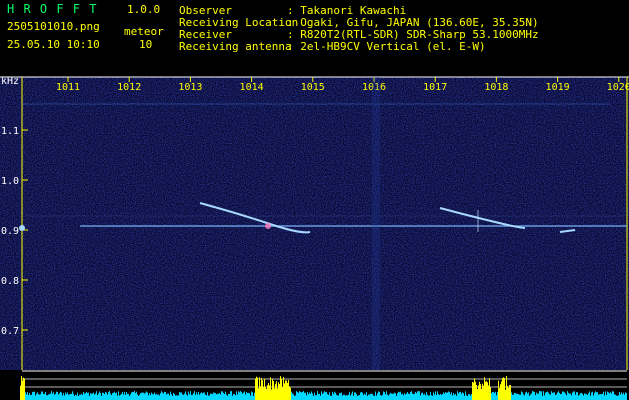 The image size is (629, 400). I want to click on app-version: 1.0.0, so click(144, 9).